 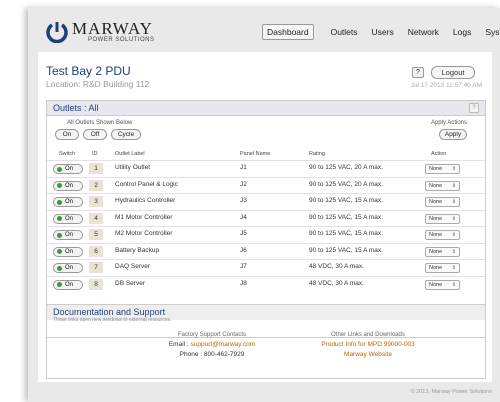 I want to click on col-action: Action, so click(x=439, y=154).